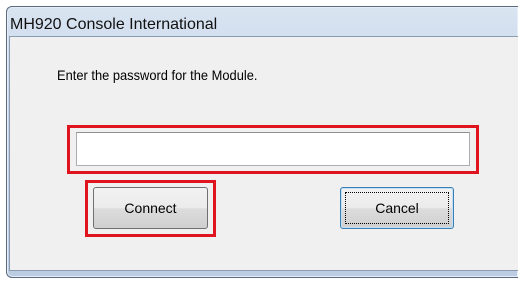 The width and height of the screenshot is (518, 286). What do you see at coordinates (273, 149) in the screenshot?
I see `password-input` at bounding box center [273, 149].